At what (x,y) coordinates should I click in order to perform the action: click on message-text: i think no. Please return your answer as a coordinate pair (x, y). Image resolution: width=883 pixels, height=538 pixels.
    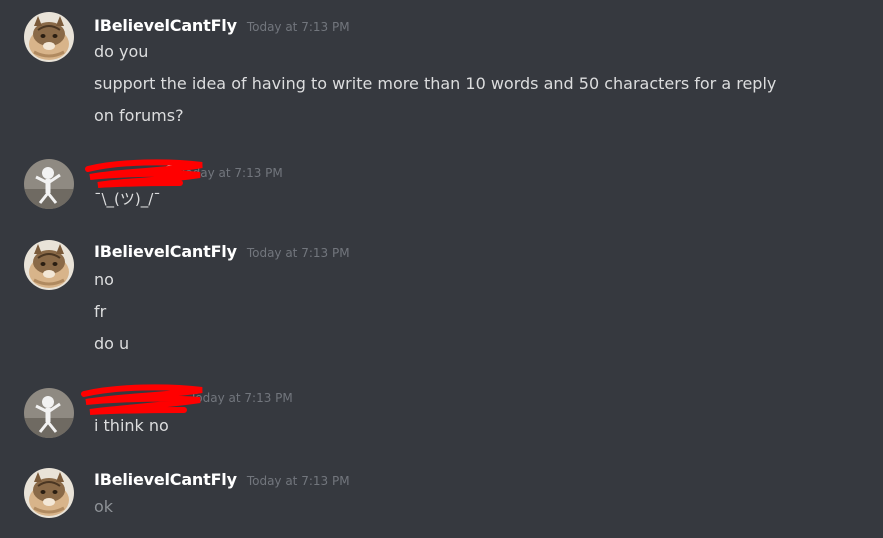
    Looking at the image, I should click on (131, 425).